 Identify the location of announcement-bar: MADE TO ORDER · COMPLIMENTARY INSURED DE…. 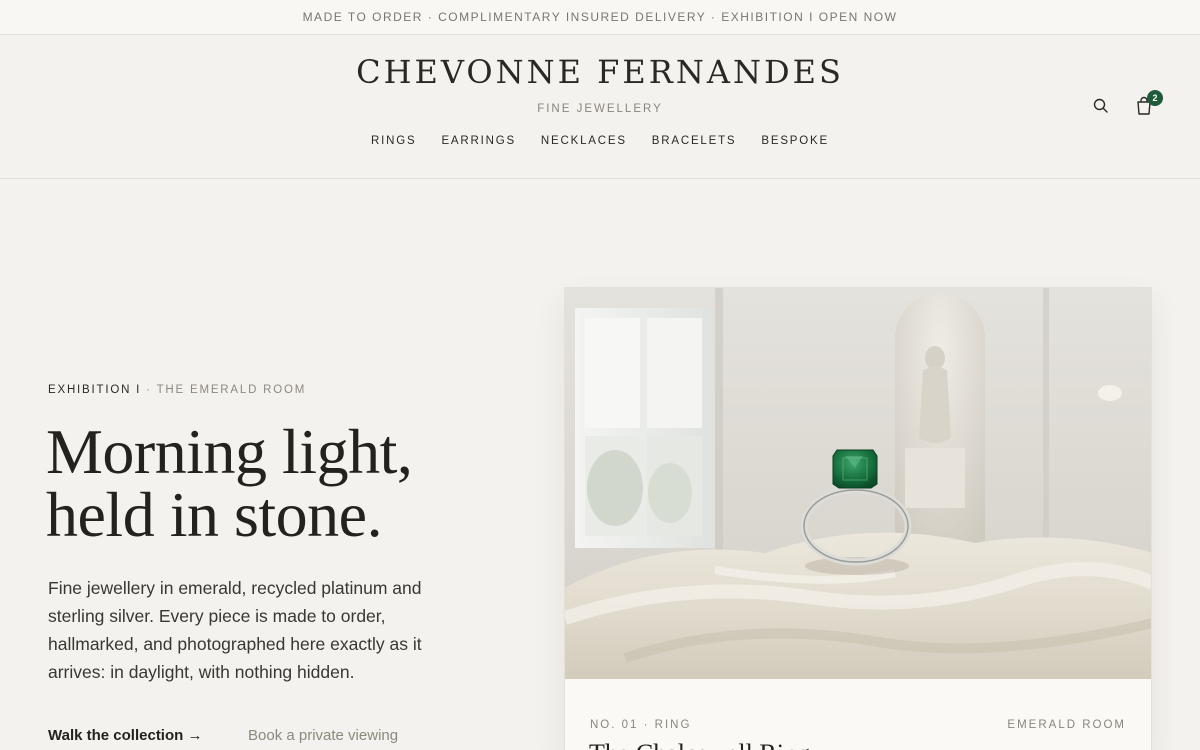
(600, 17).